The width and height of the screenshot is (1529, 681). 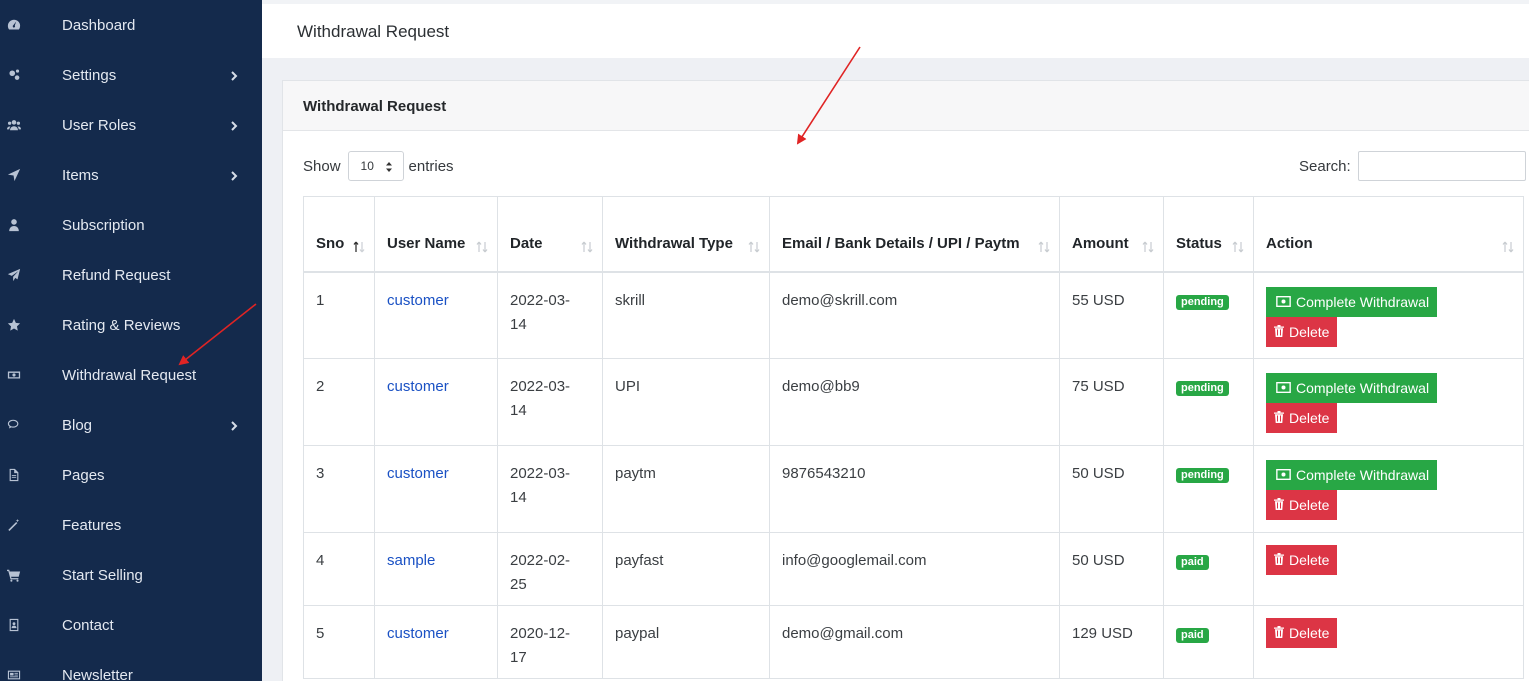 I want to click on details-cell: info@googlemail.com, so click(x=914, y=569).